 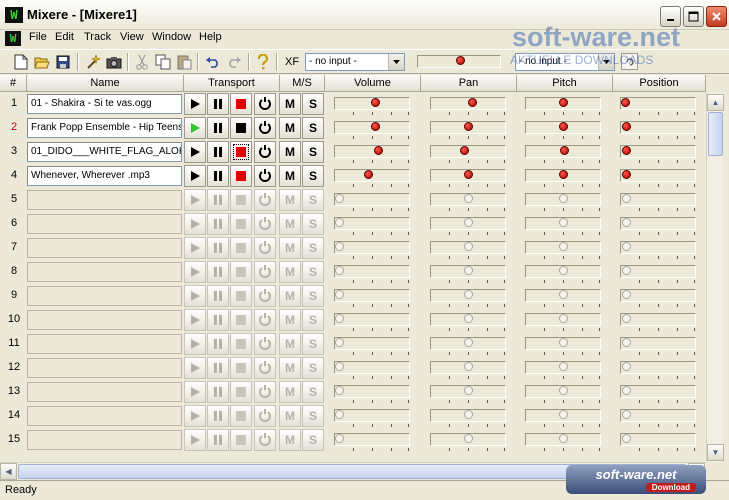 What do you see at coordinates (210, 37) in the screenshot?
I see `menu-help: Help` at bounding box center [210, 37].